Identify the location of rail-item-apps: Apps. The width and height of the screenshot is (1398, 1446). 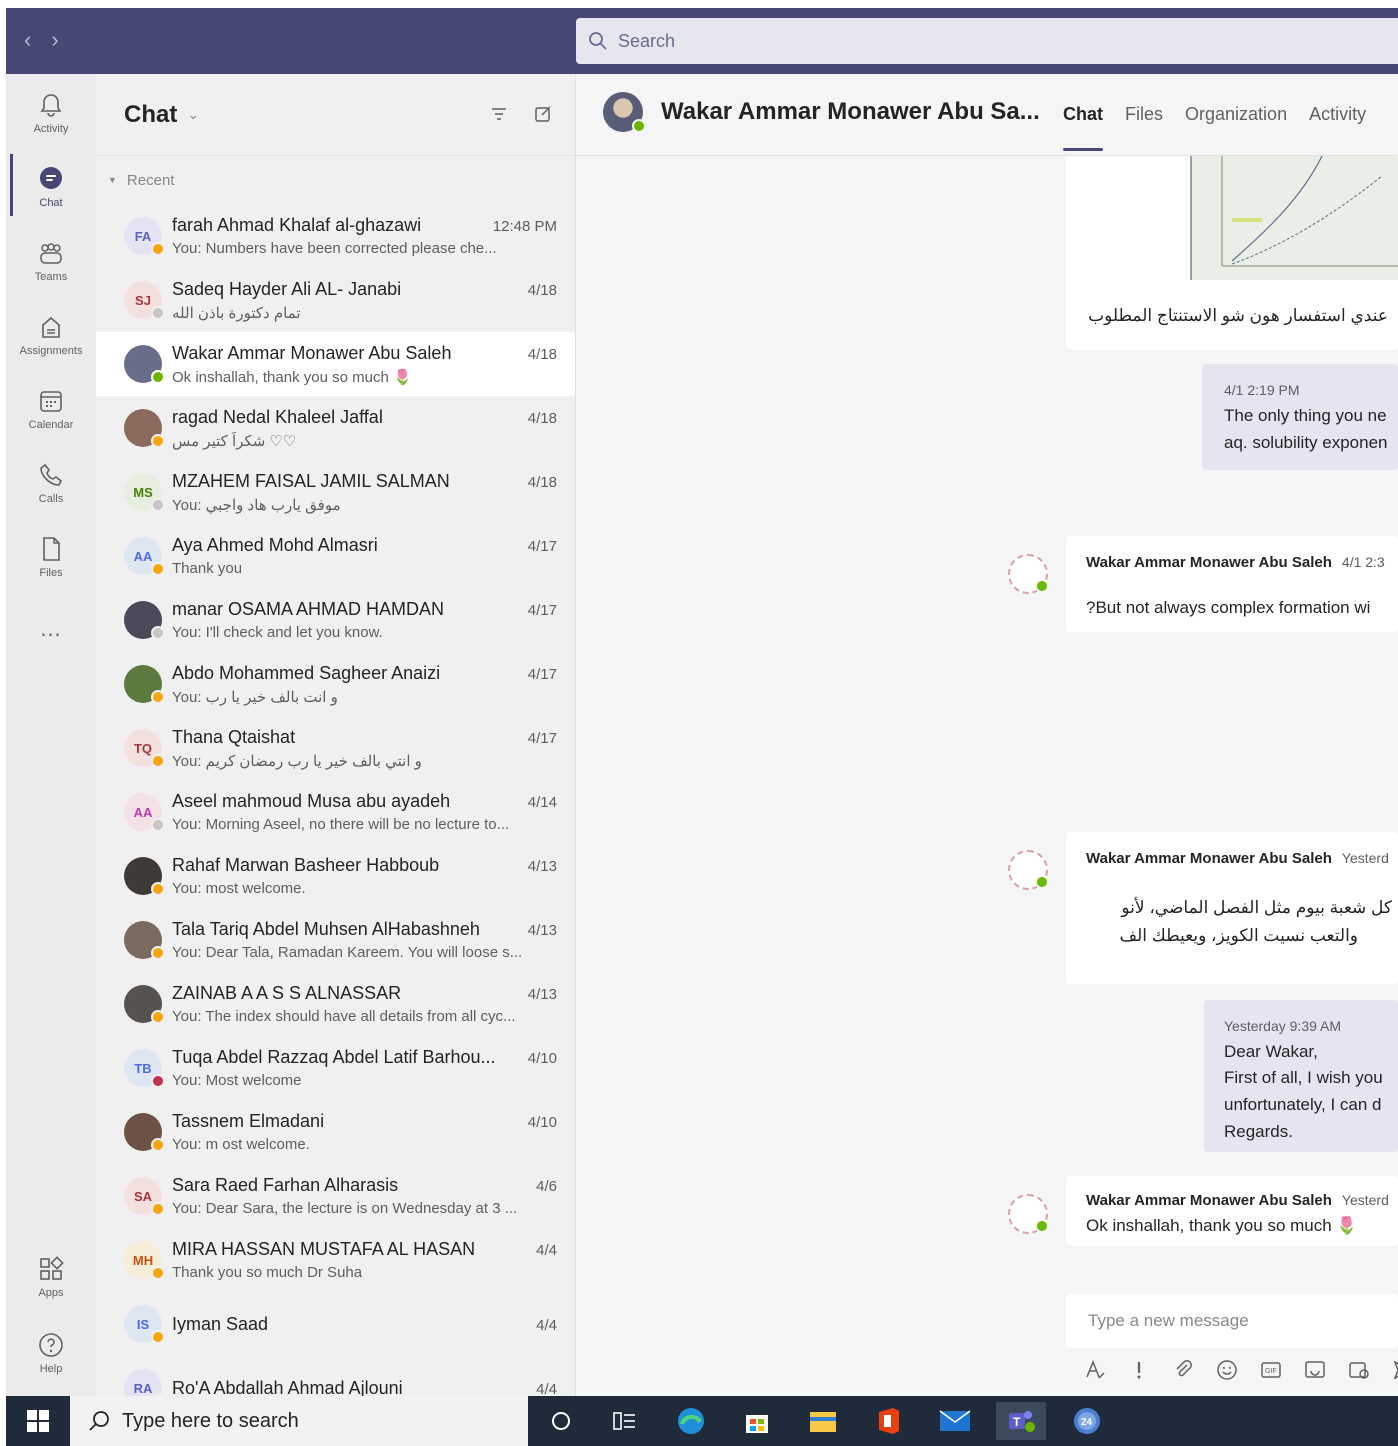
(51, 1277).